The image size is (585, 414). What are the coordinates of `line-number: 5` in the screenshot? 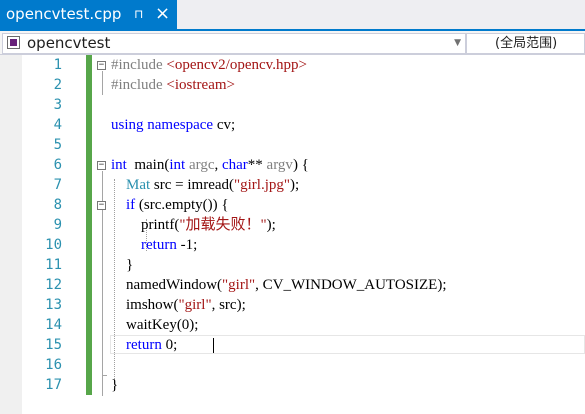 It's located at (57, 145).